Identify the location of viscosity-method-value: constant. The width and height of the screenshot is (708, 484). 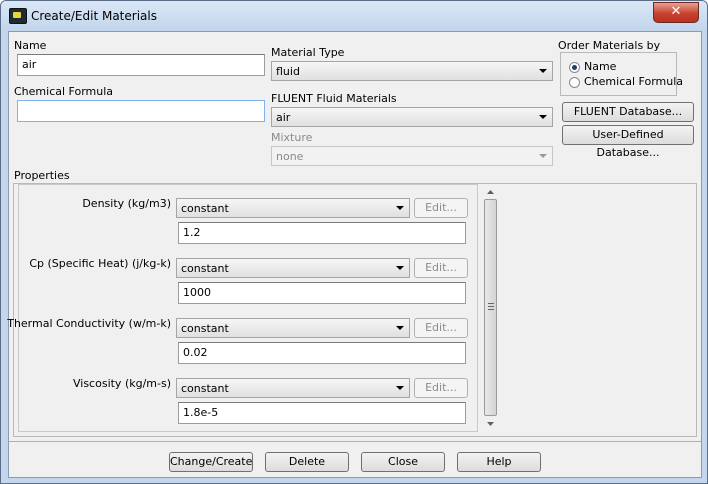
(205, 388).